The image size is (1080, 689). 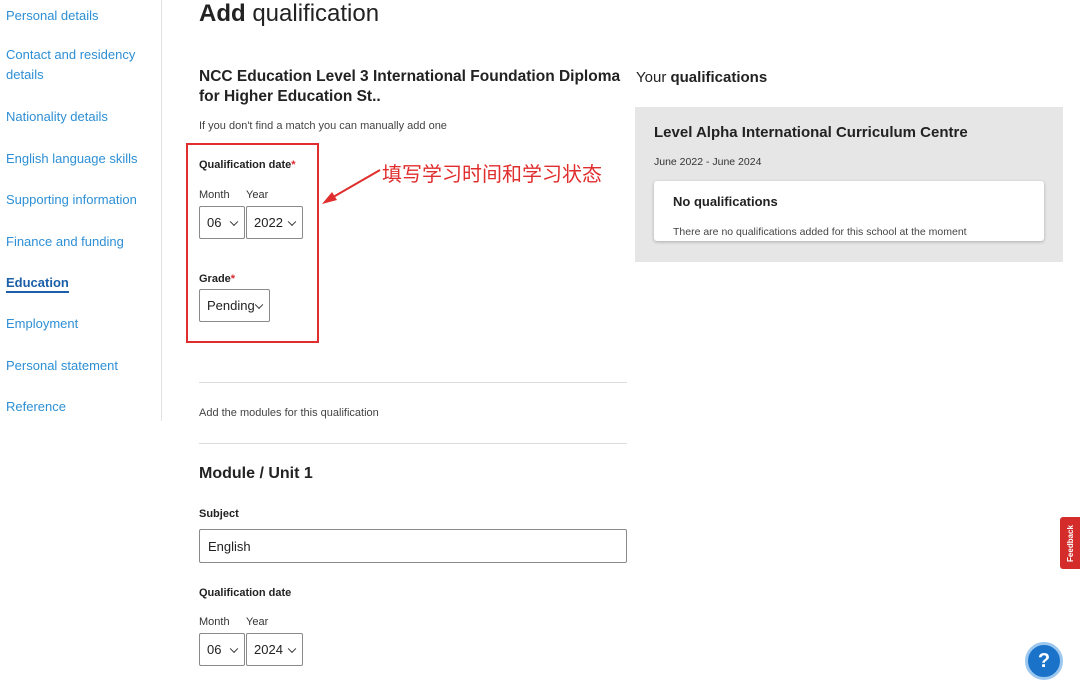 I want to click on module-heading: Module / Unit 1, so click(x=256, y=473).